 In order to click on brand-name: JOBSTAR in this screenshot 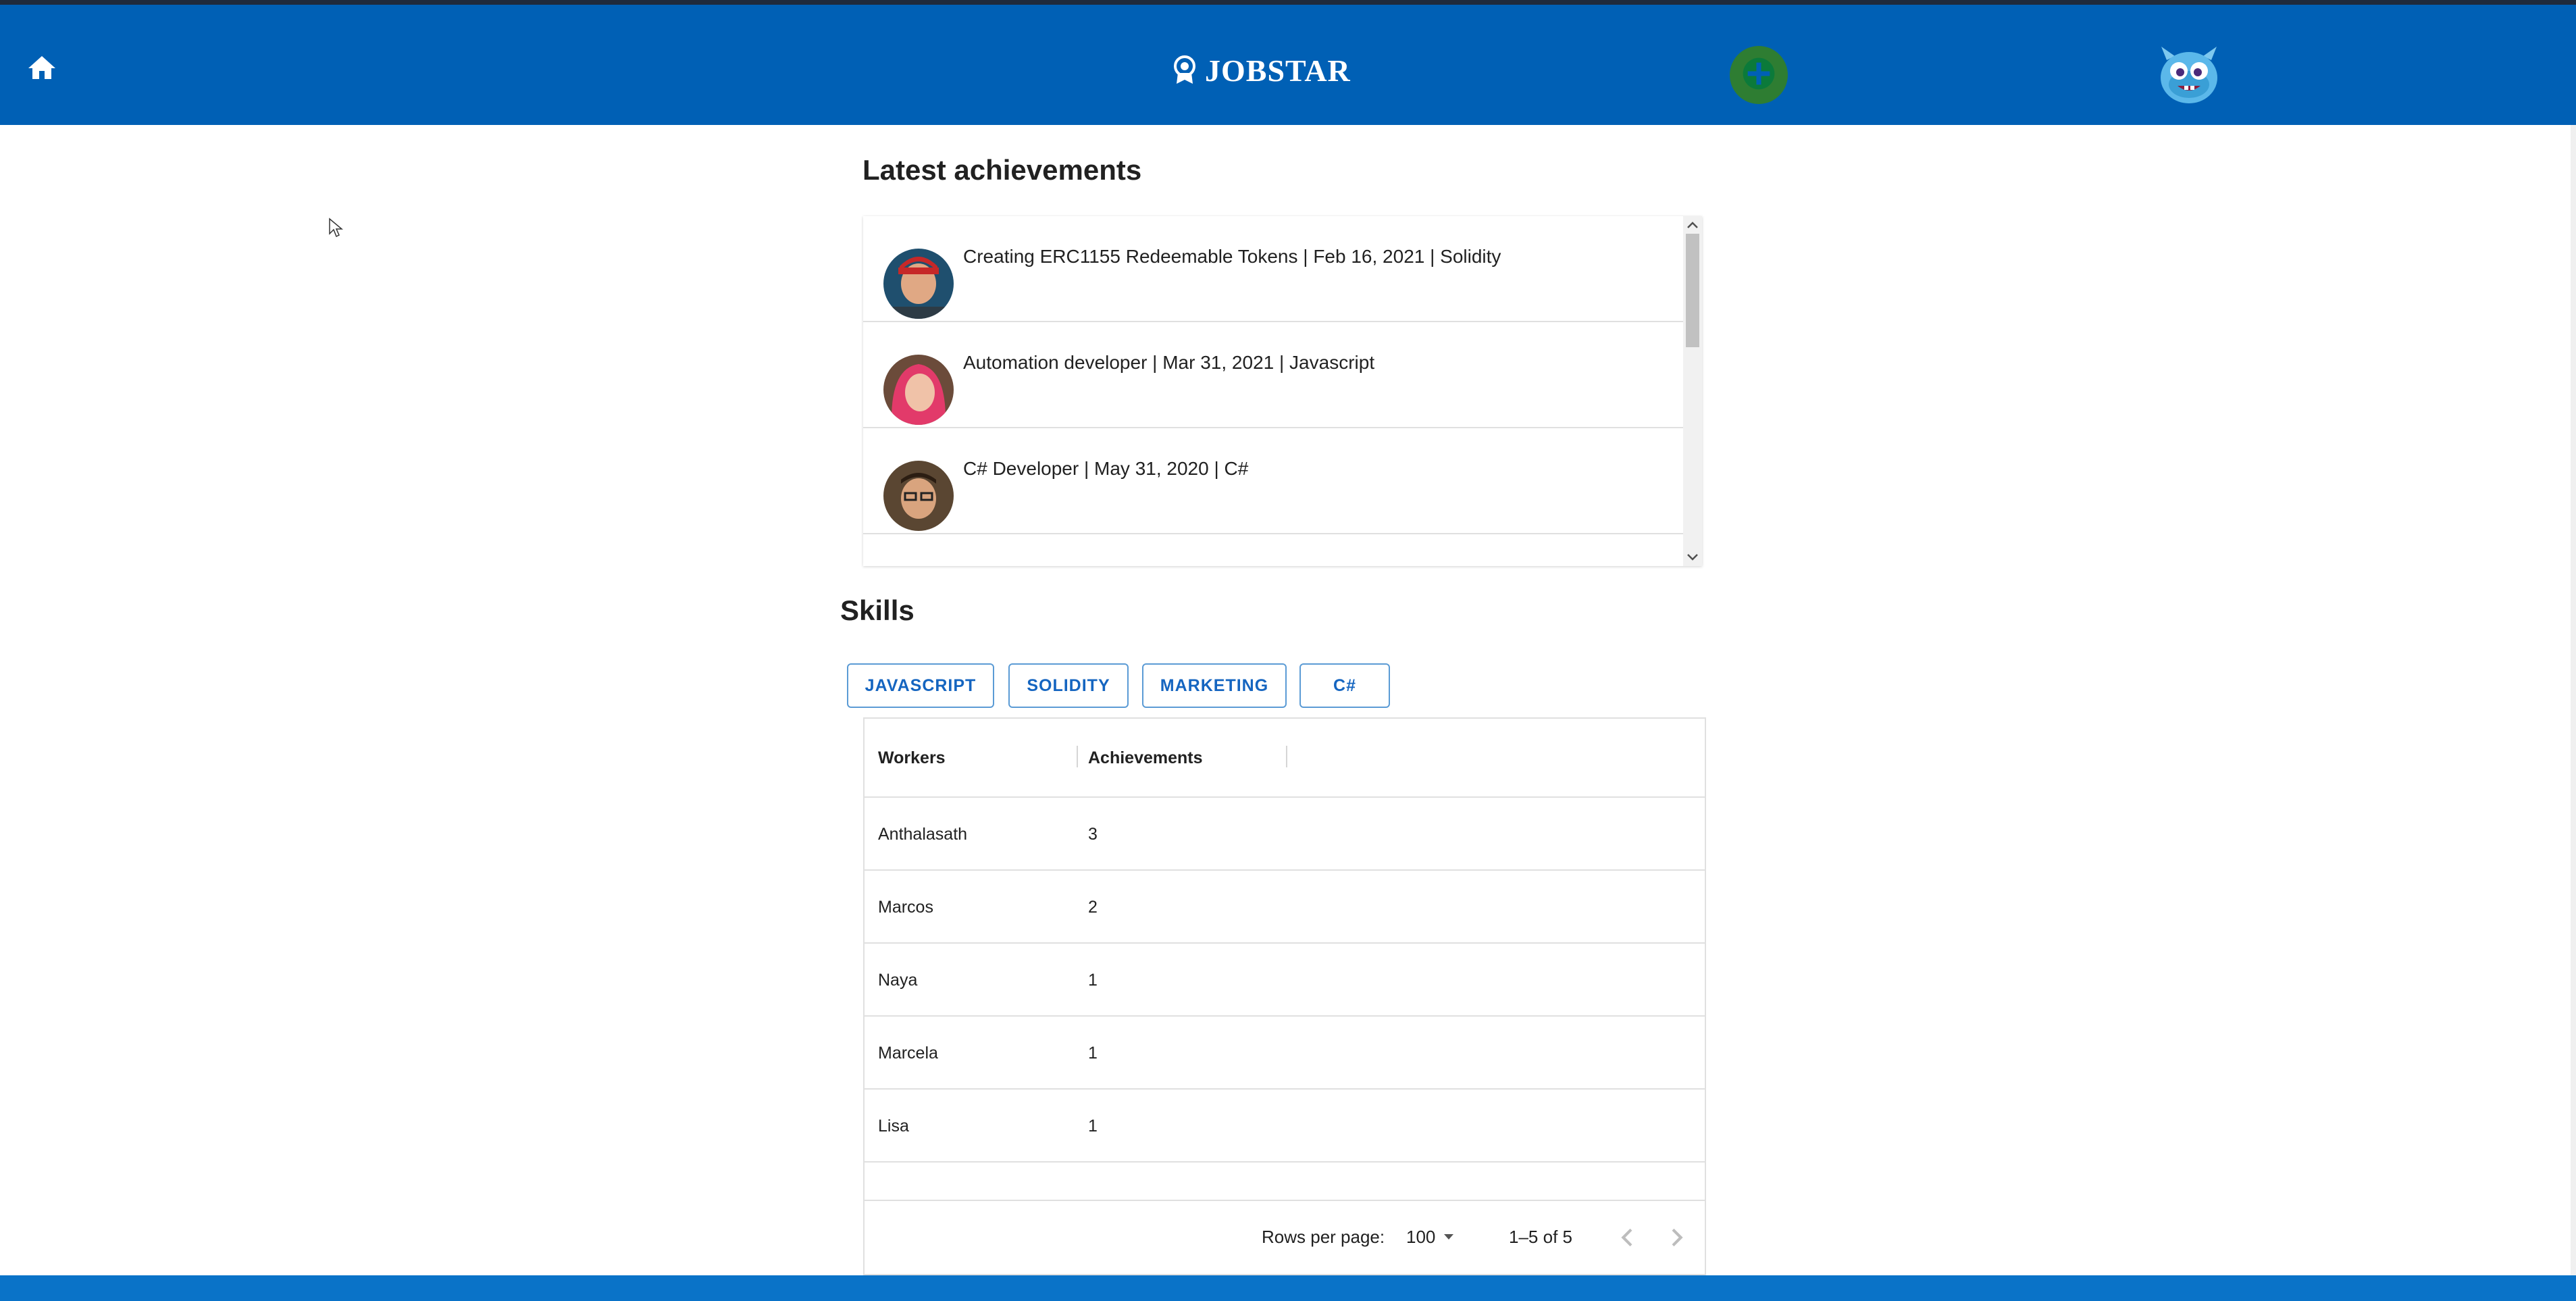, I will do `click(1278, 70)`.